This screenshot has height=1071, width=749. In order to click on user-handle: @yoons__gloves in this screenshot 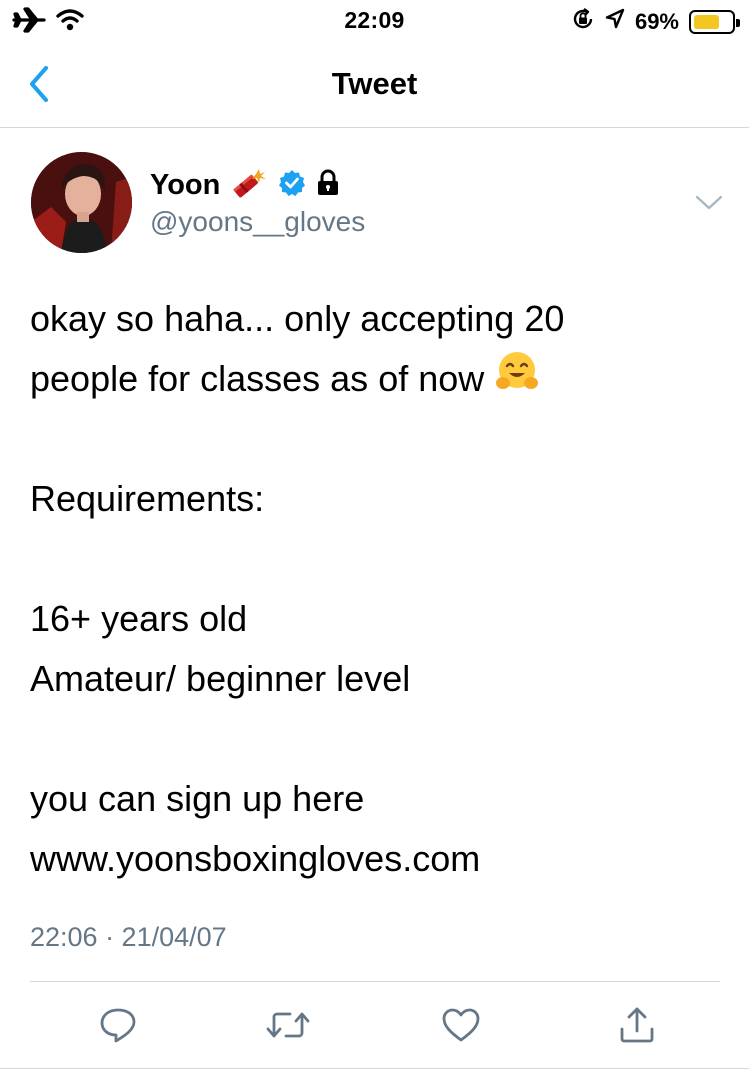, I will do `click(258, 221)`.